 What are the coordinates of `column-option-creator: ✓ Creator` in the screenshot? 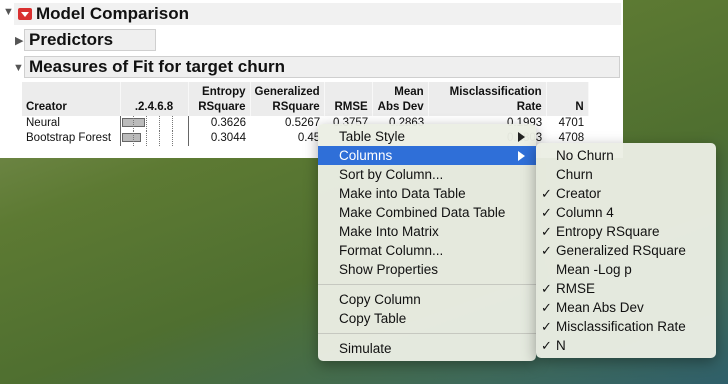 It's located at (626, 193).